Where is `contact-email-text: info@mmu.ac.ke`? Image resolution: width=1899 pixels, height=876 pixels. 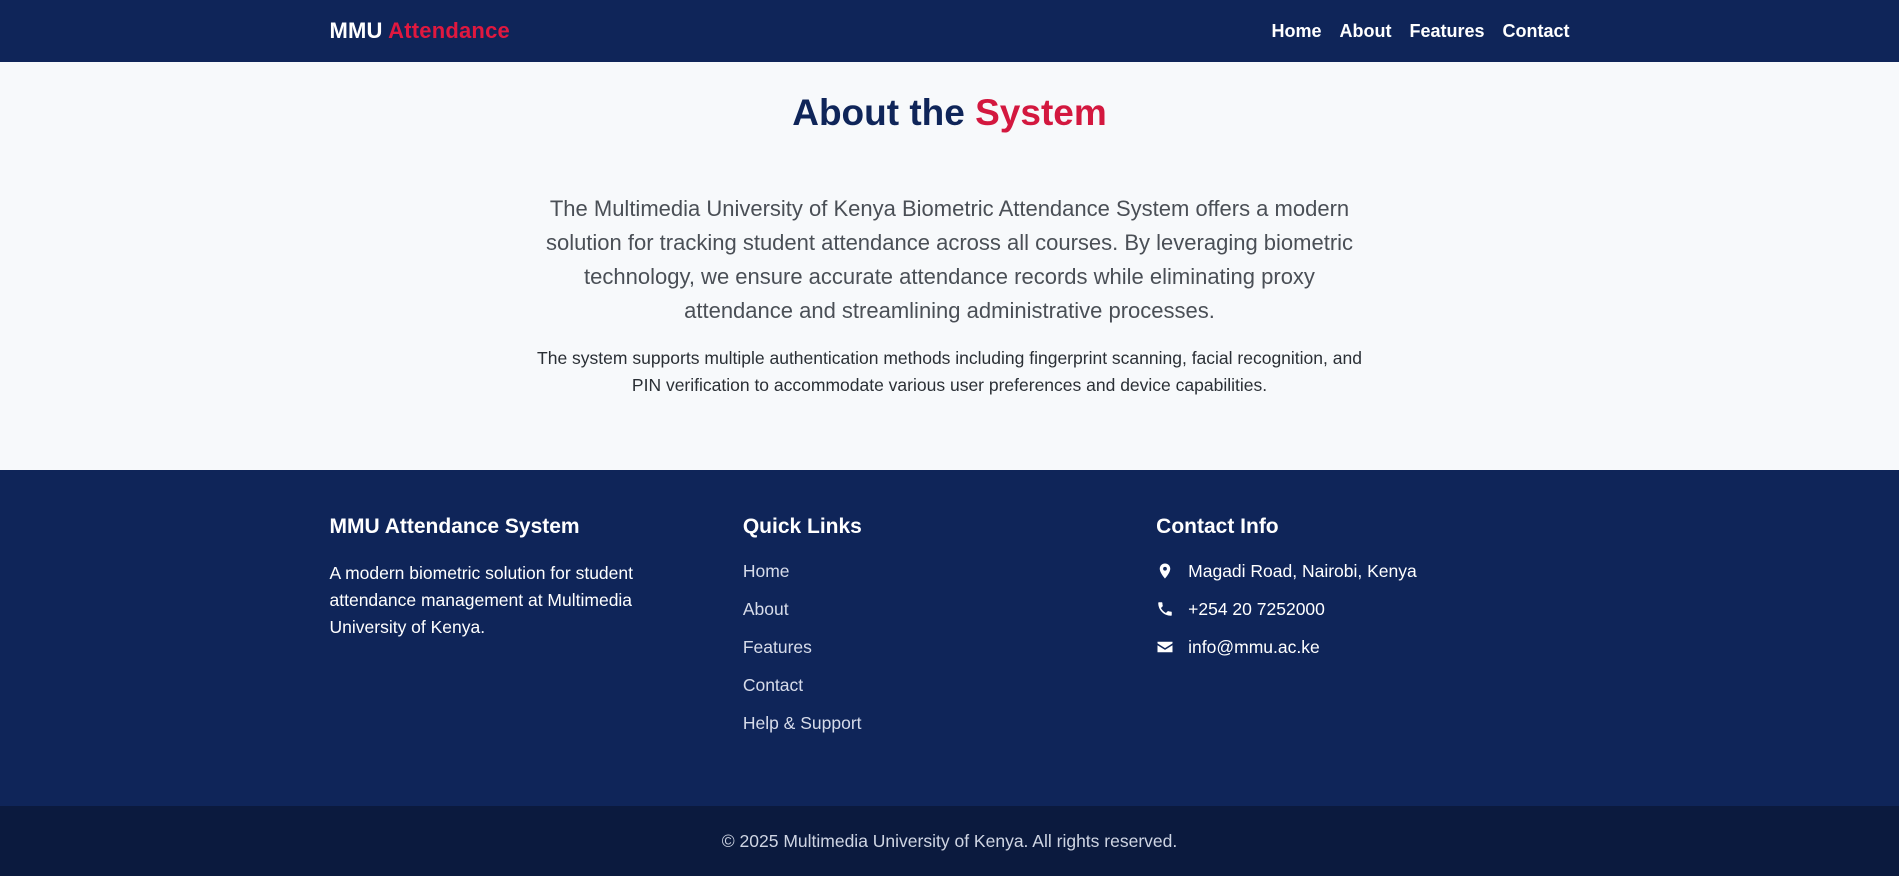 contact-email-text: info@mmu.ac.ke is located at coordinates (1254, 647).